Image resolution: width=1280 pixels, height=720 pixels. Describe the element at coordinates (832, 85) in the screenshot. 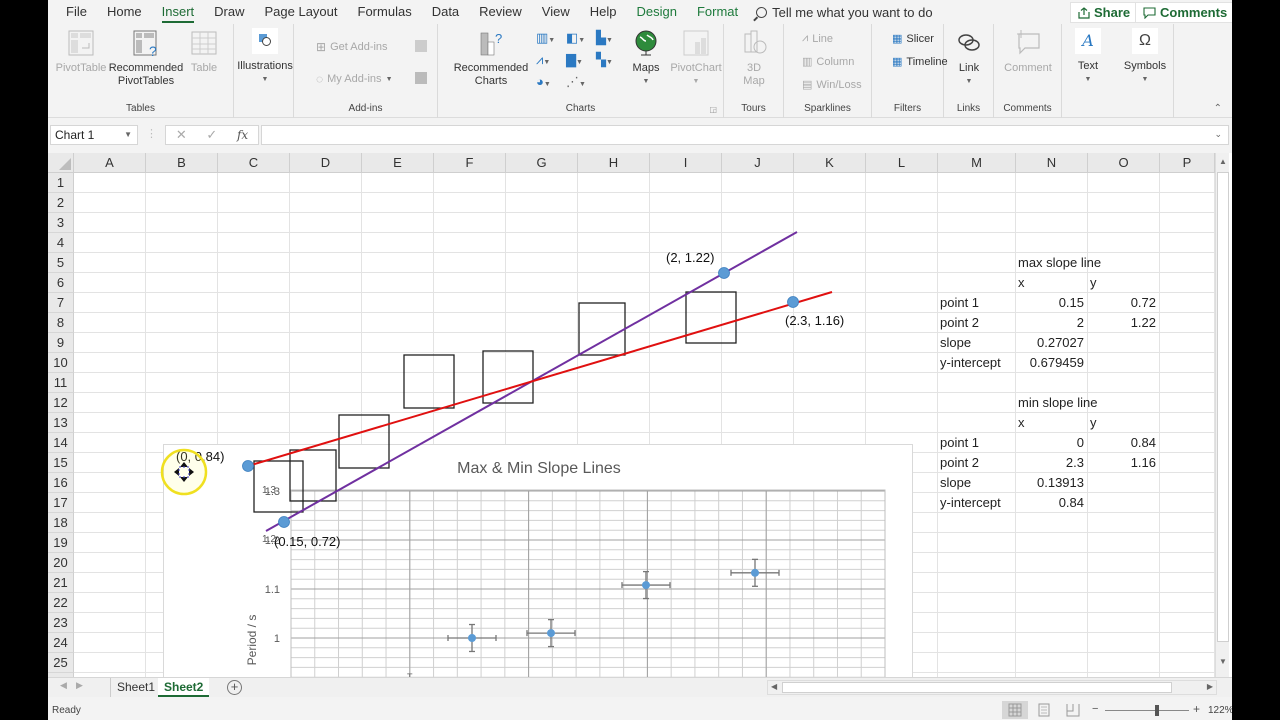

I see `sparkline-winloss-button: ▤ Win/Loss` at that location.